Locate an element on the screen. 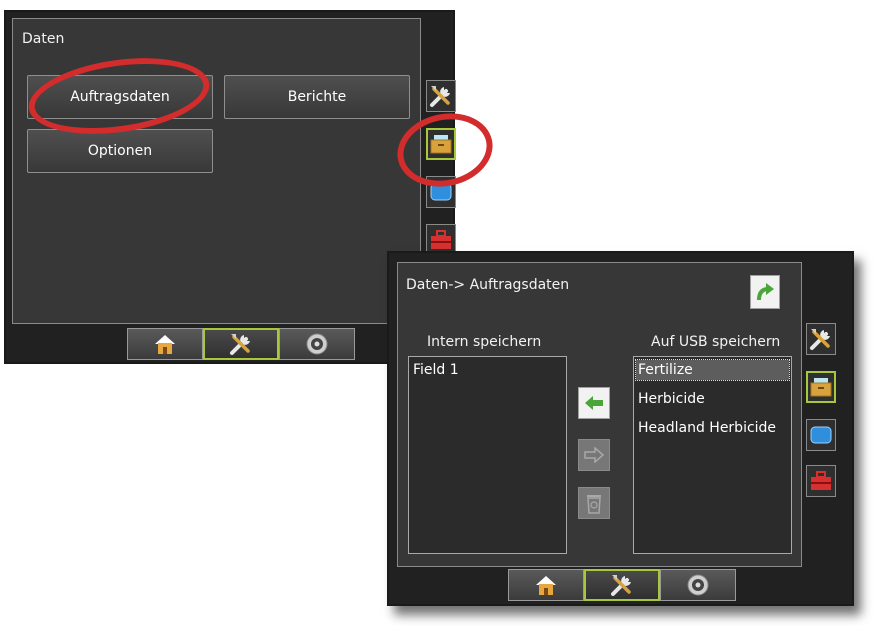  arrow-right-icon is located at coordinates (594, 455).